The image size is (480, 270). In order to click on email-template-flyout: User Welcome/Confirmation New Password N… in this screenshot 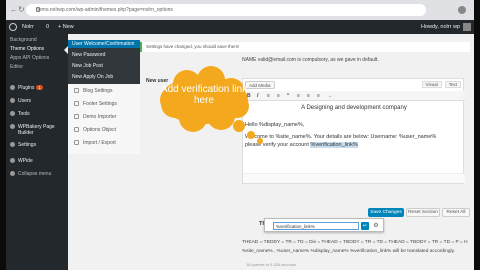, I will do `click(104, 62)`.